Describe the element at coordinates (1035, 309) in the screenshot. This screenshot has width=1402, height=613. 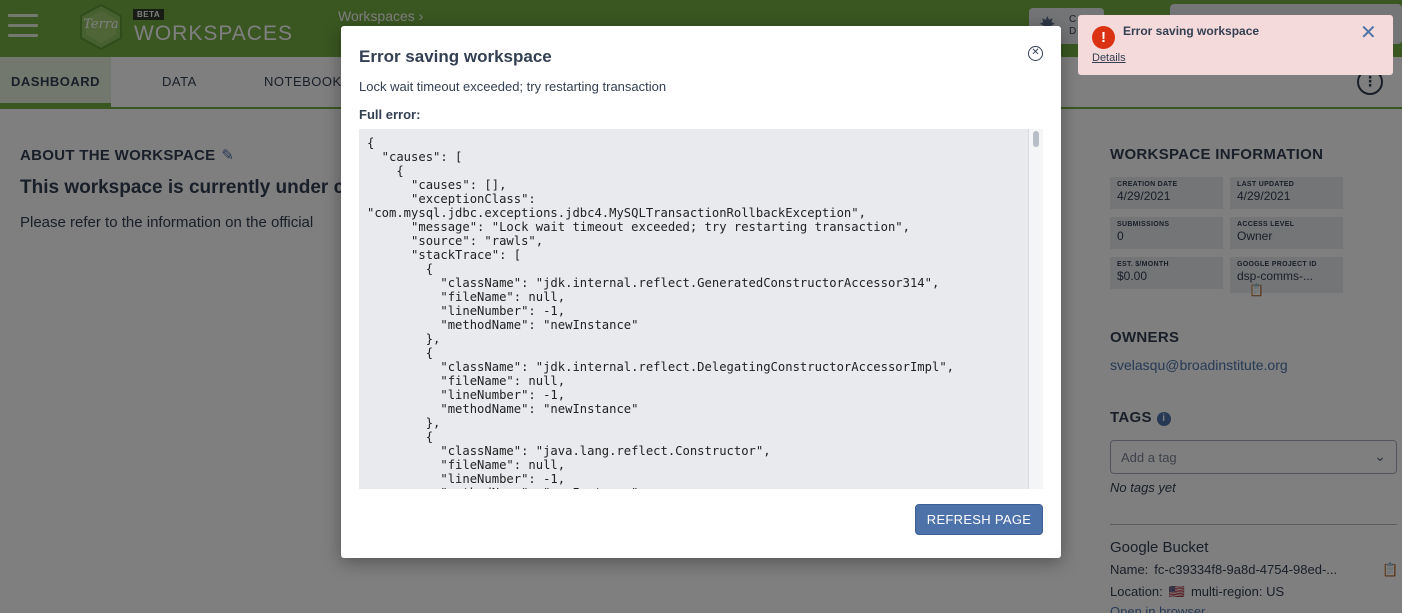
I see `scrollbar` at that location.